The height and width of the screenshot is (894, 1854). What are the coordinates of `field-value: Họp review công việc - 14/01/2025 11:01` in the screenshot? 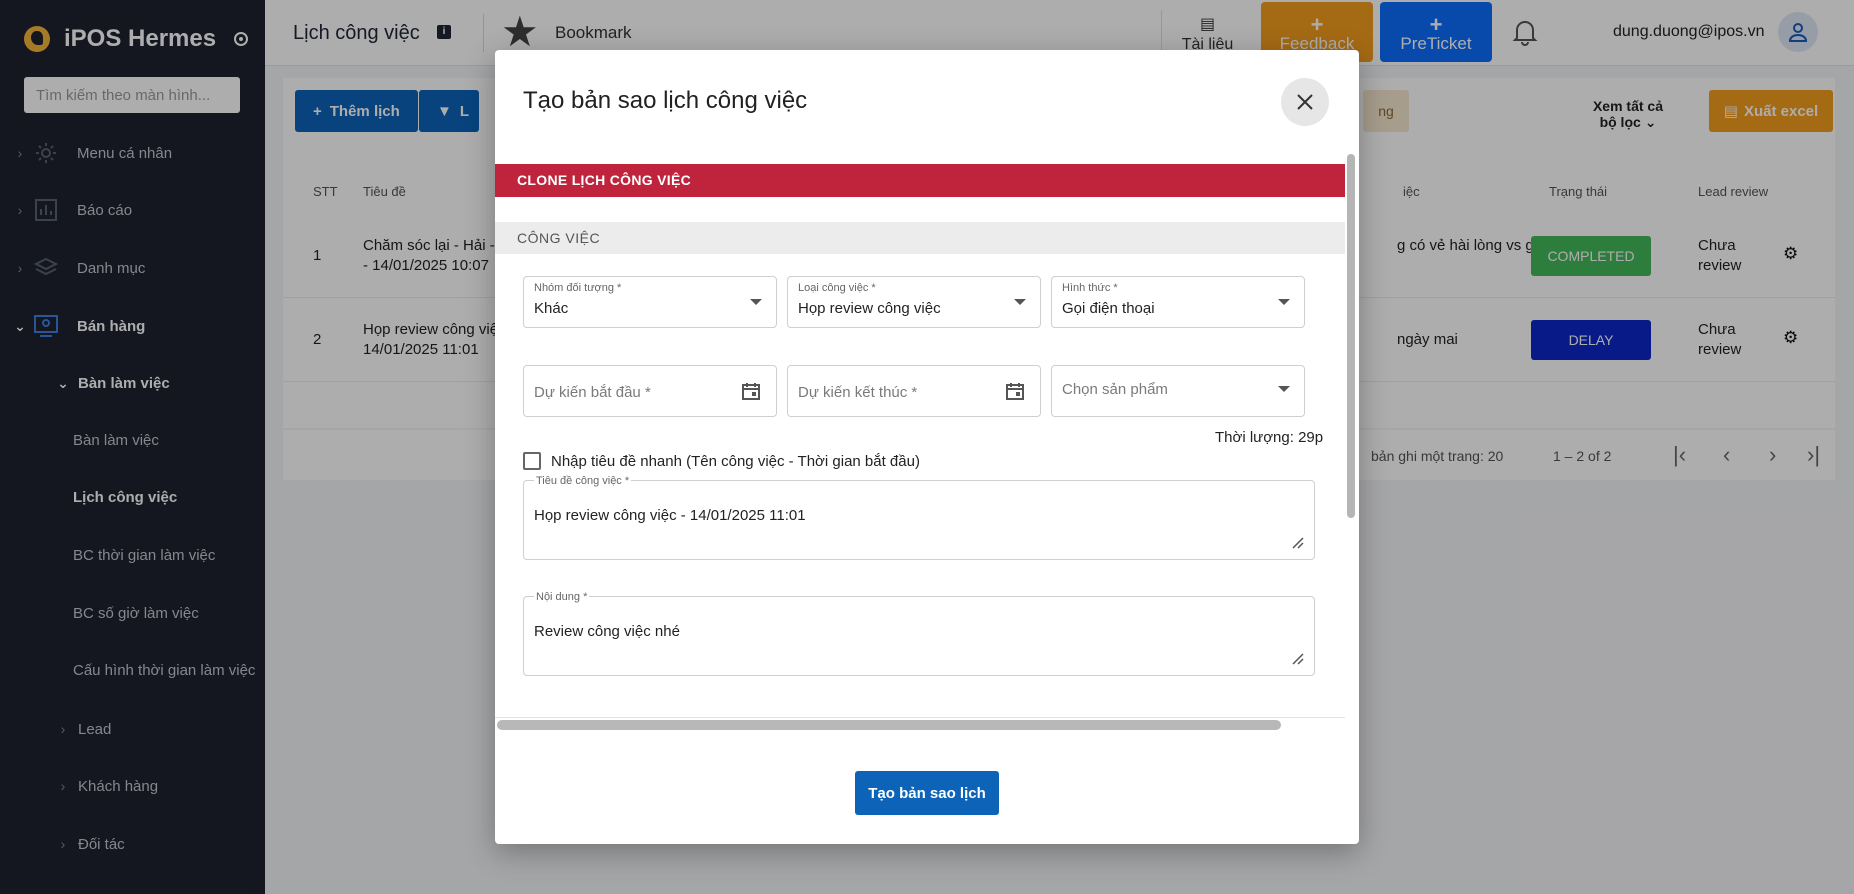 It's located at (670, 515).